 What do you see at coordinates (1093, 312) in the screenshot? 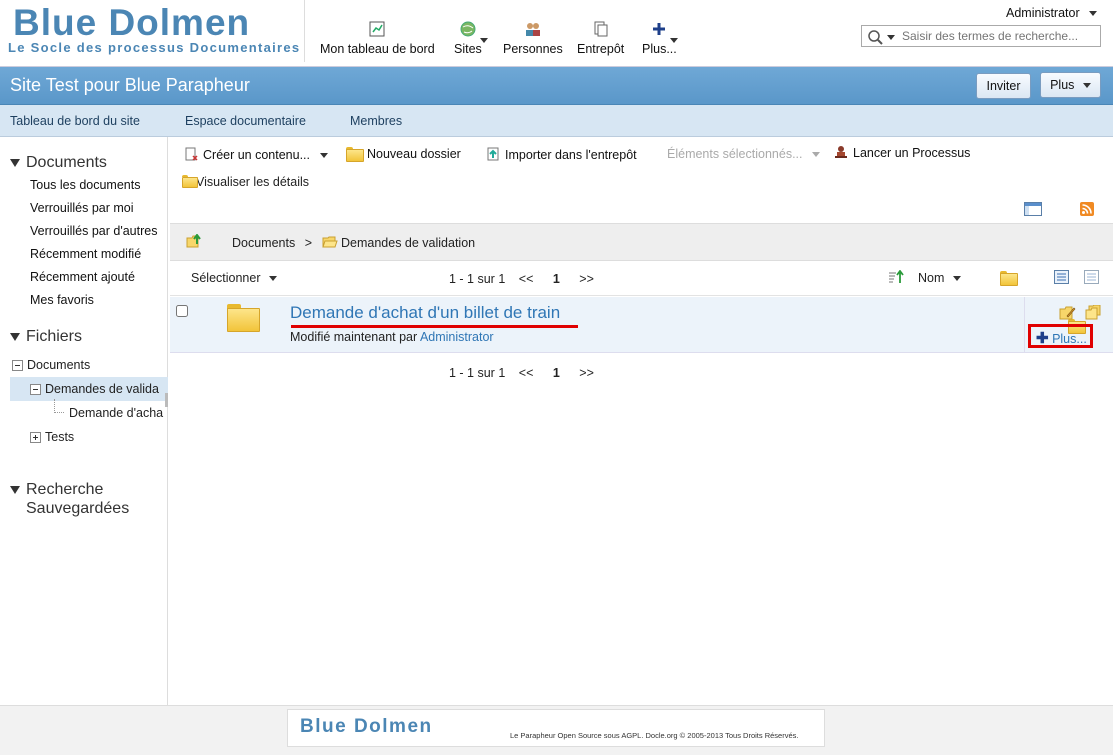
I see `copy-folder-icon` at bounding box center [1093, 312].